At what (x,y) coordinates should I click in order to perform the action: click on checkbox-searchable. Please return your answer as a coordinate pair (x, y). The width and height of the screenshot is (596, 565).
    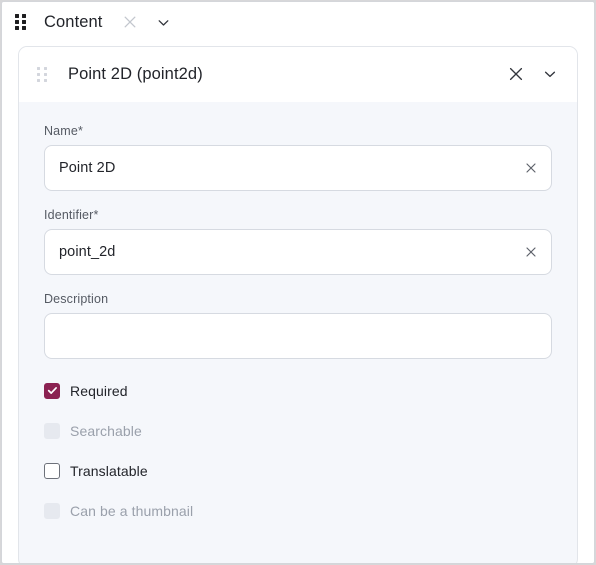
    Looking at the image, I should click on (52, 430).